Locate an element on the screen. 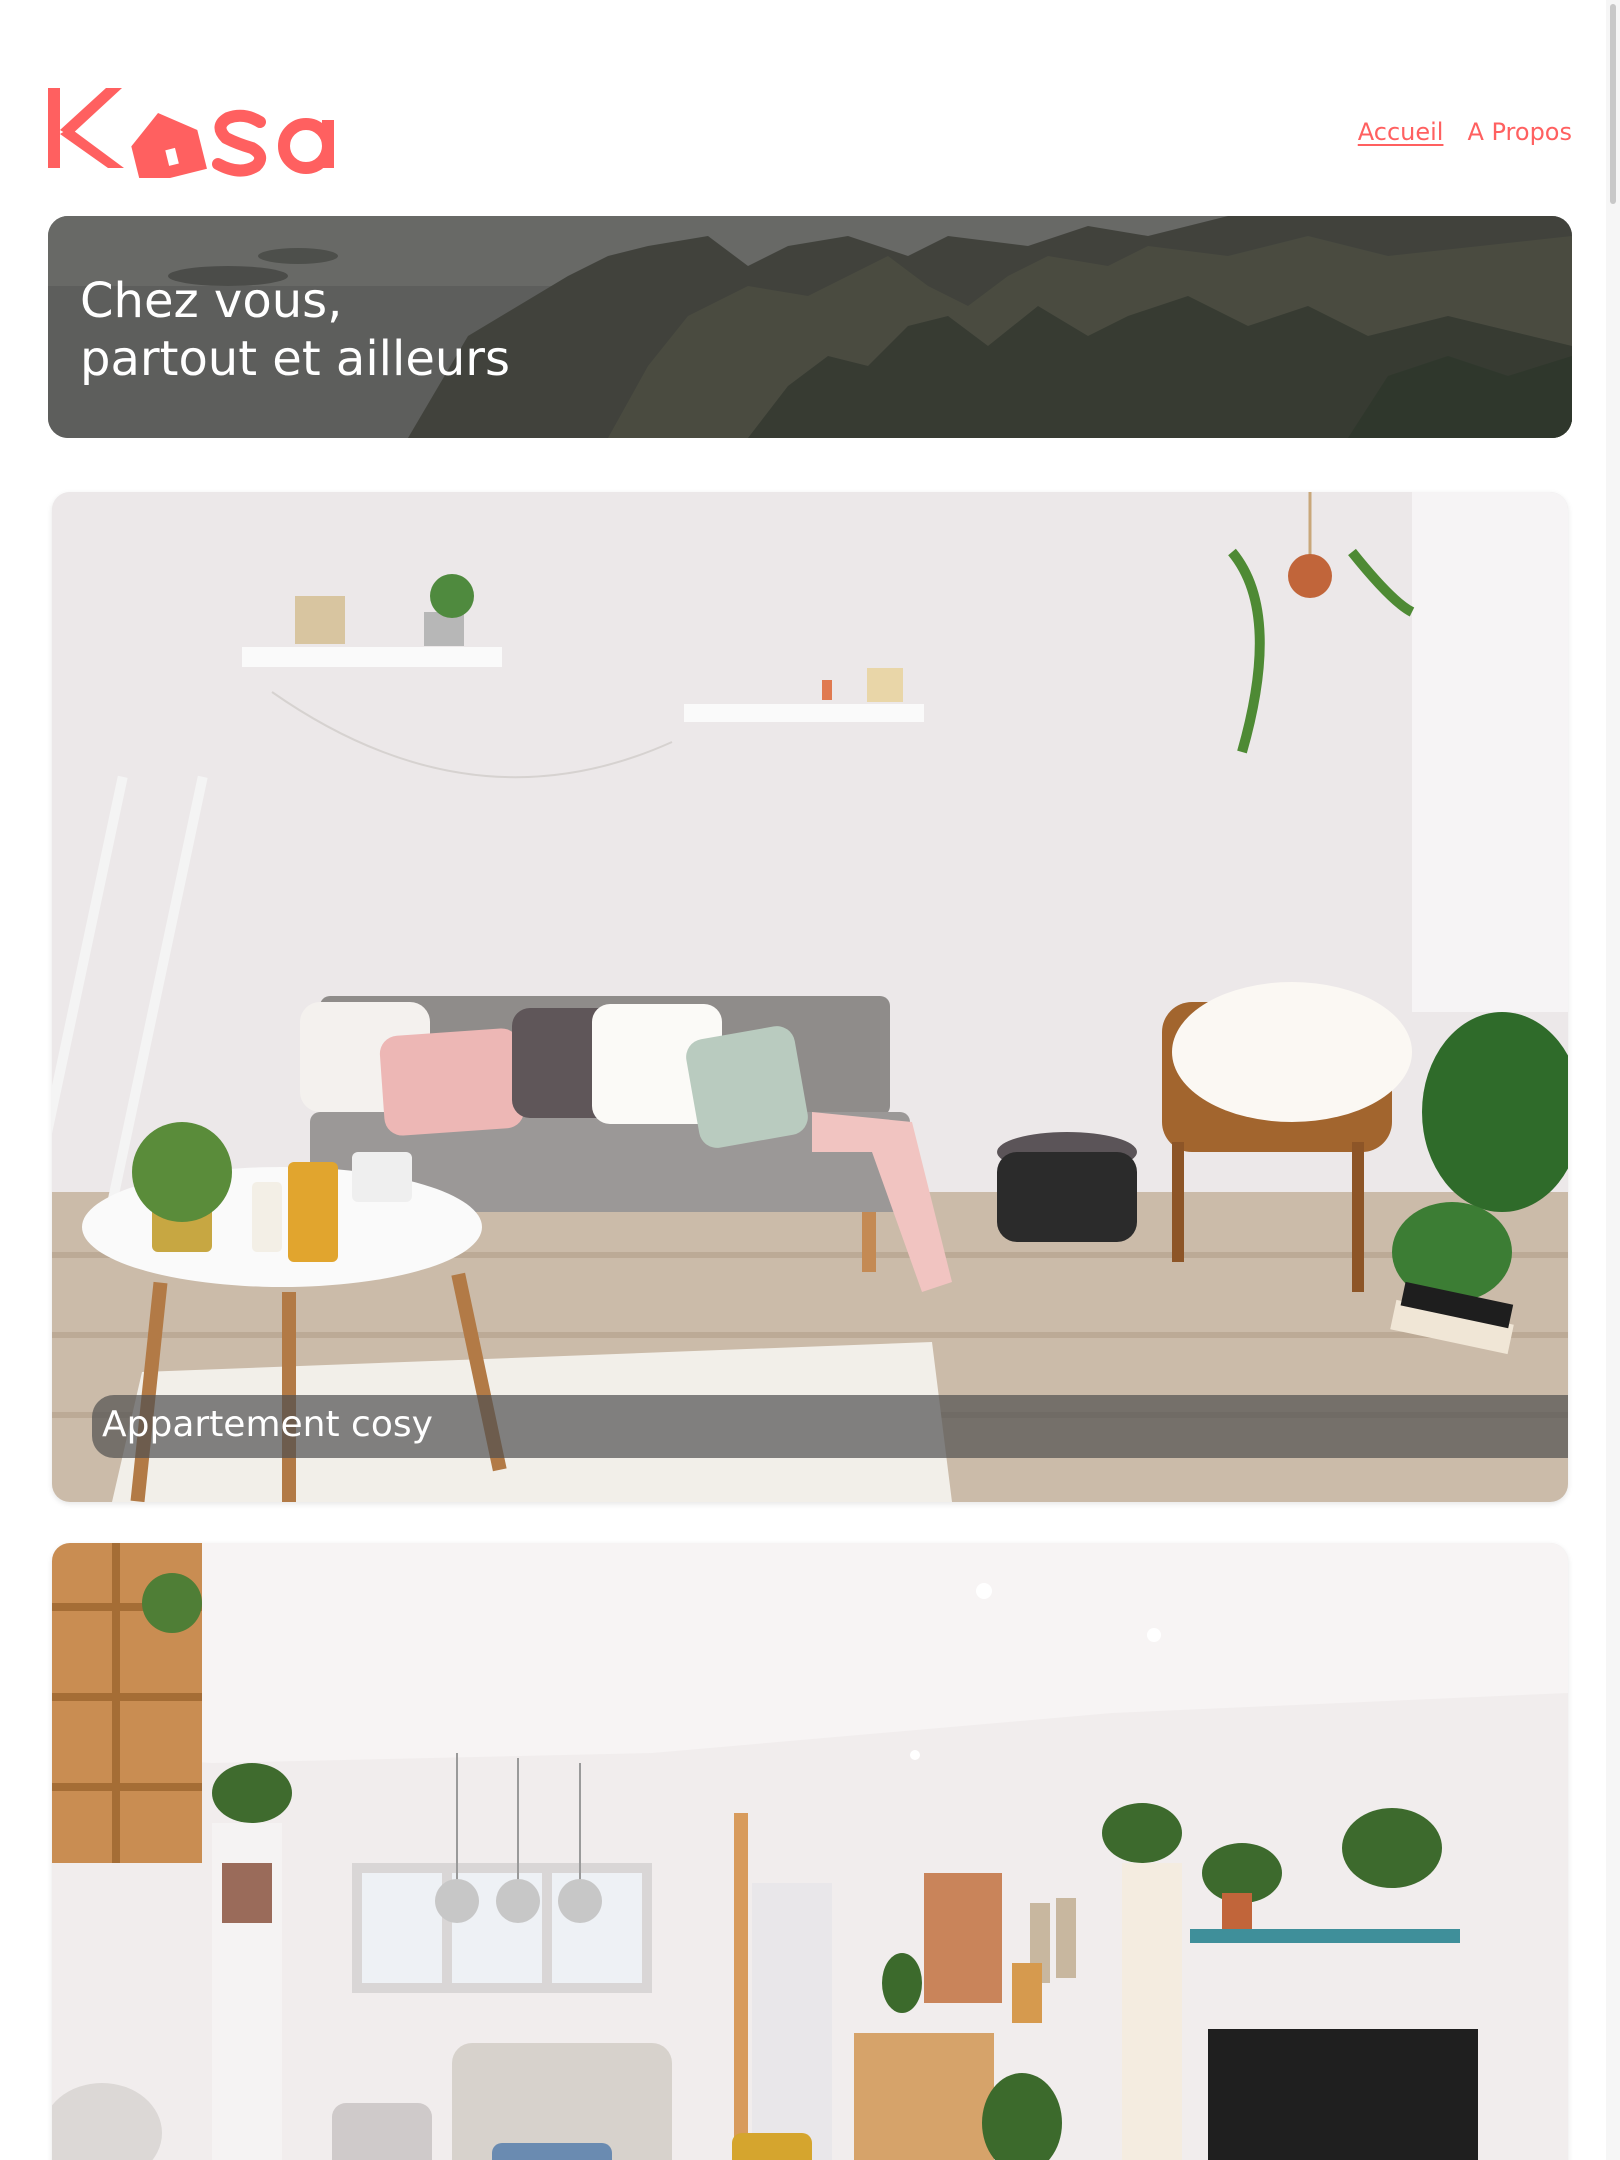 Image resolution: width=1620 pixels, height=2160 pixels. nav-link-accueil: Accueil is located at coordinates (1401, 132).